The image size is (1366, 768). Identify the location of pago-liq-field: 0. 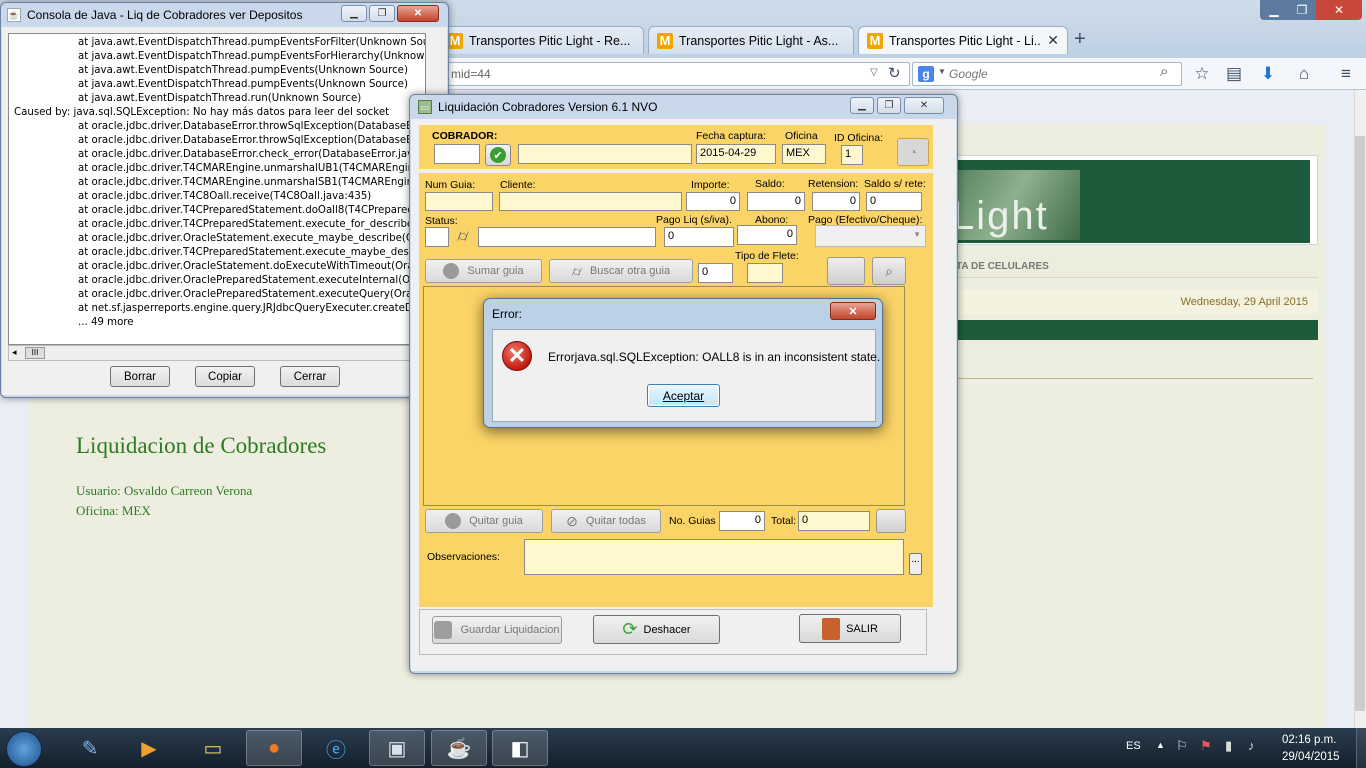
(699, 237).